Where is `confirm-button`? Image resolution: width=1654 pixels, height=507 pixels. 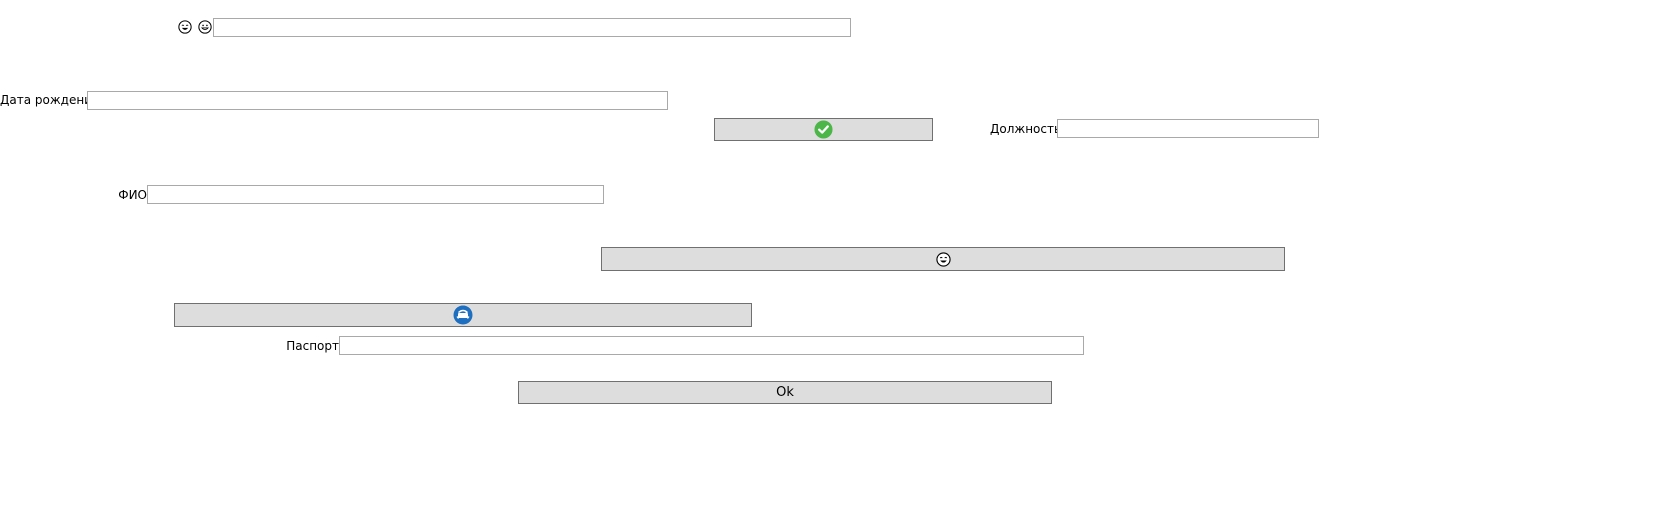
confirm-button is located at coordinates (823, 129).